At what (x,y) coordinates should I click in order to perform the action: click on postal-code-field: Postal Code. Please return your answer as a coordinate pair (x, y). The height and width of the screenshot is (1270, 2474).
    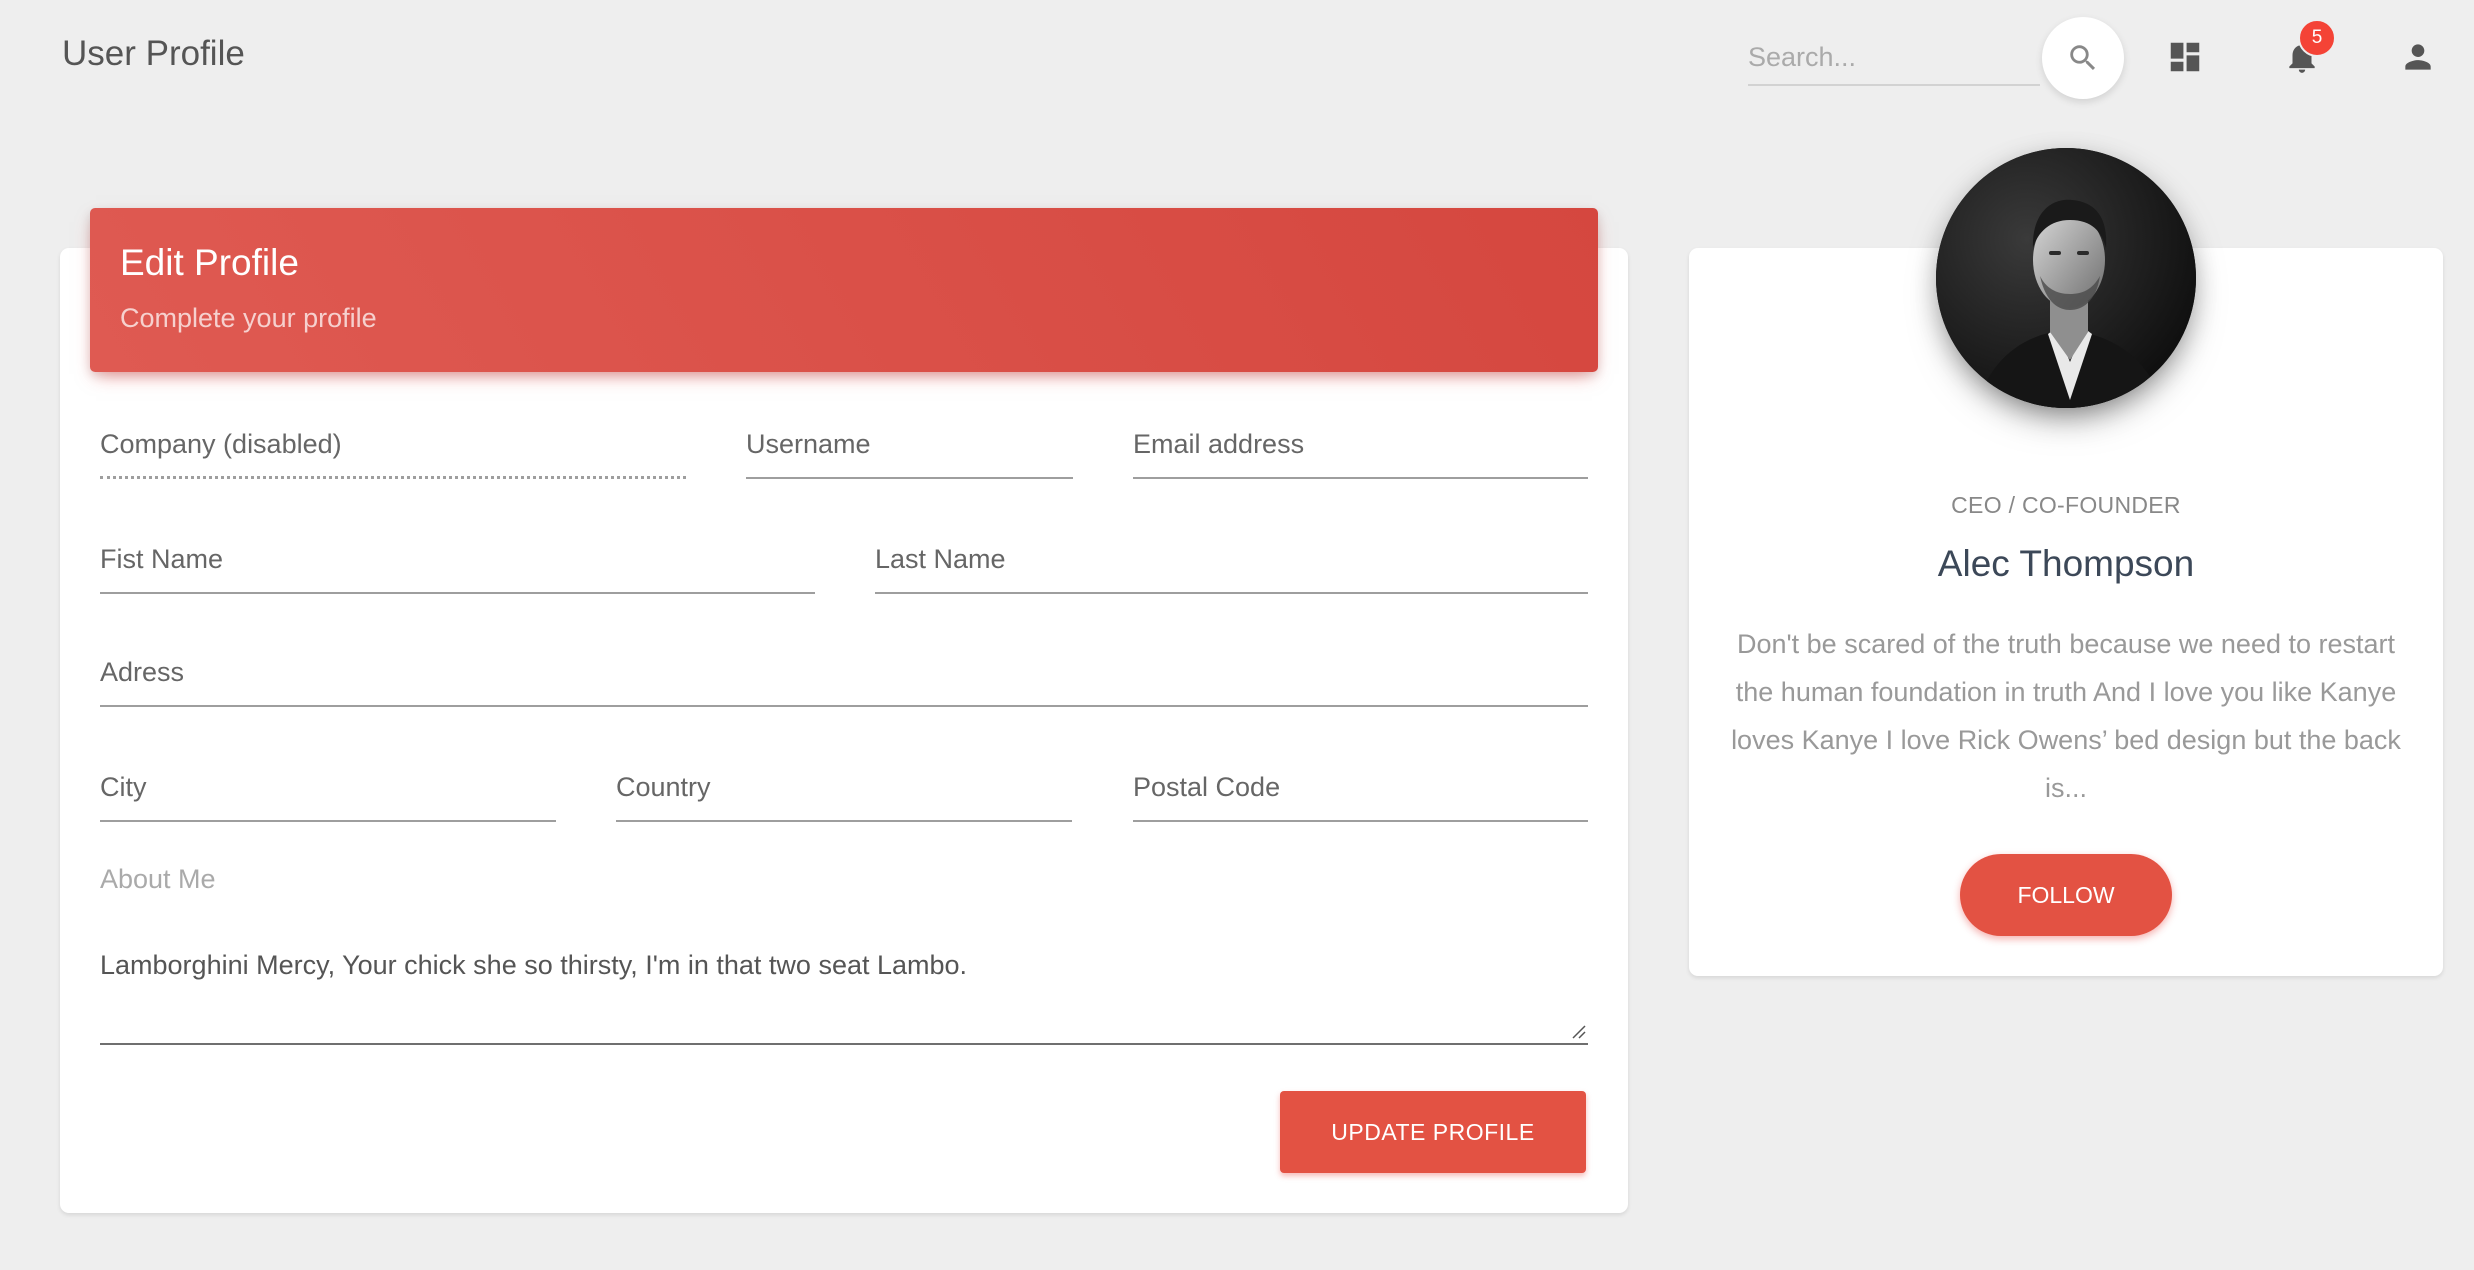
    Looking at the image, I should click on (1360, 795).